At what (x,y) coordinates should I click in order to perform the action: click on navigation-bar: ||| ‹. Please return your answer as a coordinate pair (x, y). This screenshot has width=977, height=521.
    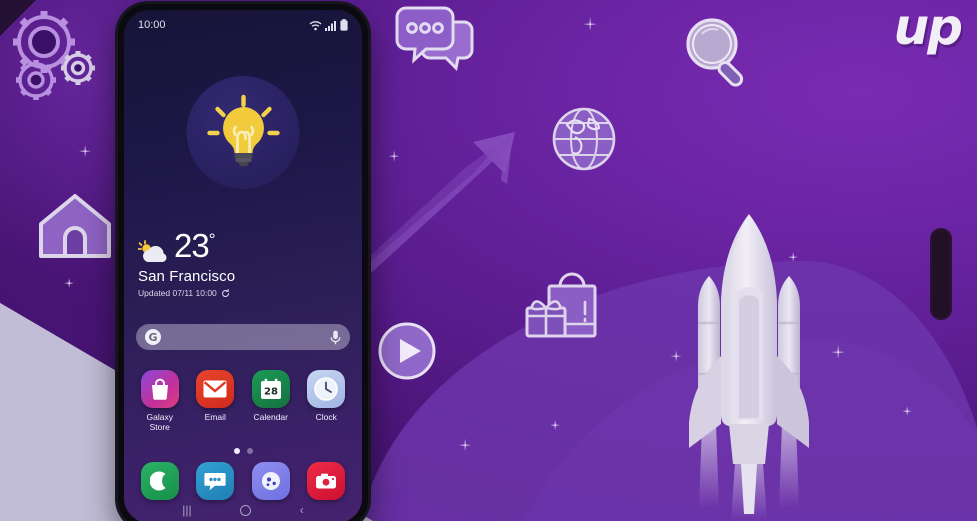
    Looking at the image, I should click on (243, 510).